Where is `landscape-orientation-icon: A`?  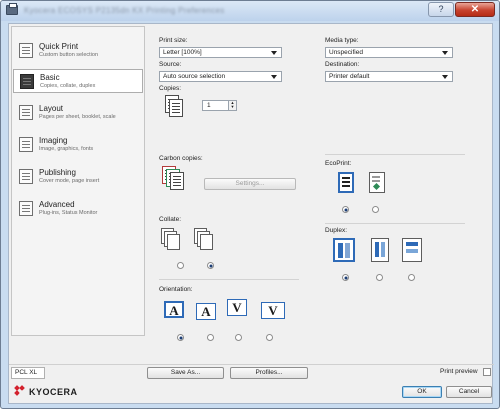 landscape-orientation-icon: A is located at coordinates (206, 311).